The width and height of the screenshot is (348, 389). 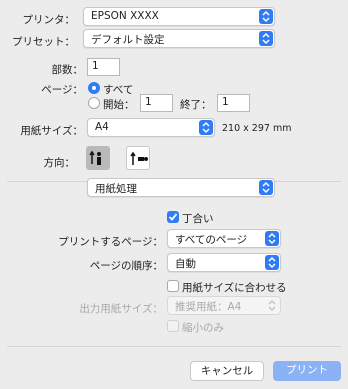 What do you see at coordinates (173, 286) in the screenshot?
I see `scale-to-fit-checkbox` at bounding box center [173, 286].